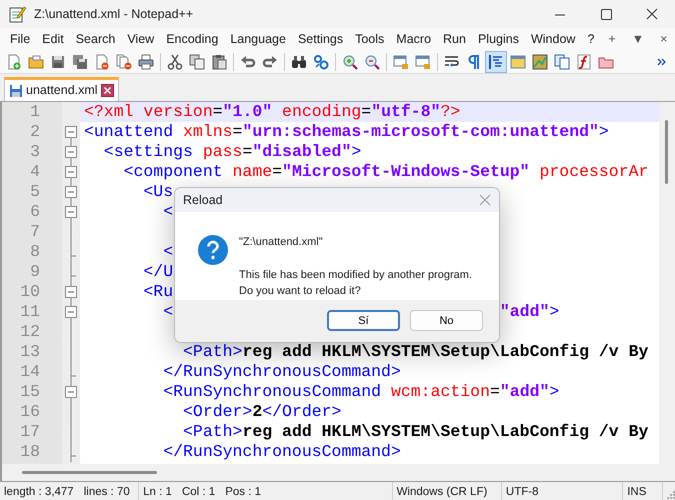  What do you see at coordinates (30, 332) in the screenshot?
I see `line-number: 12` at bounding box center [30, 332].